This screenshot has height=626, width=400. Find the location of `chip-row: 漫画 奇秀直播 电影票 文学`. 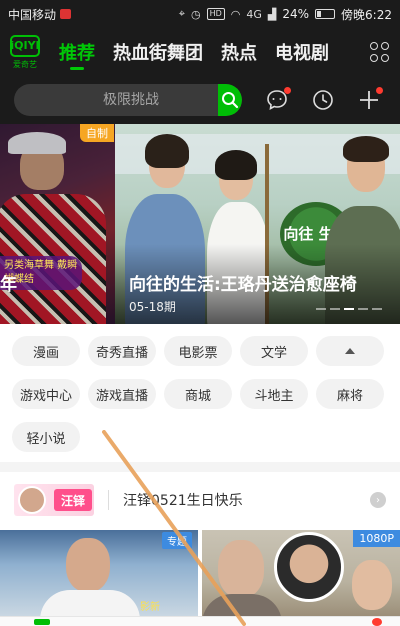

chip-row: 漫画 奇秀直播 电影票 文学 is located at coordinates (202, 351).